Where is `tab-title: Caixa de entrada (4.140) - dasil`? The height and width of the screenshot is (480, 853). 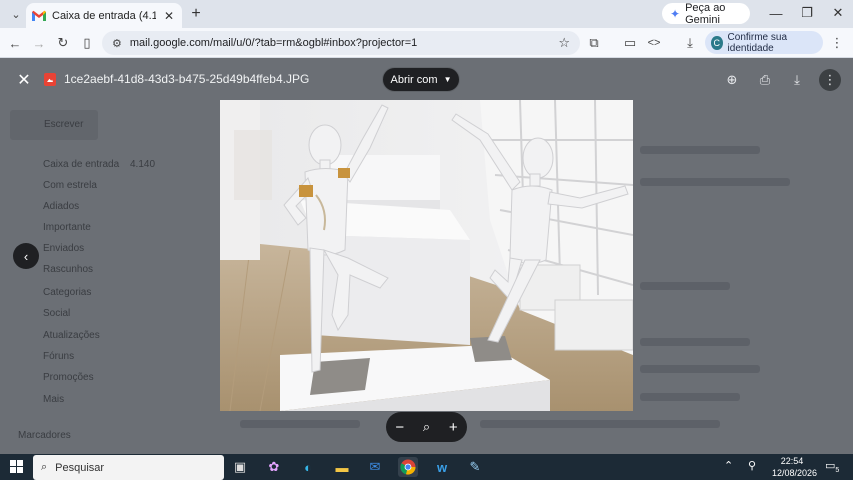 tab-title: Caixa de entrada (4.140) - dasil is located at coordinates (104, 15).